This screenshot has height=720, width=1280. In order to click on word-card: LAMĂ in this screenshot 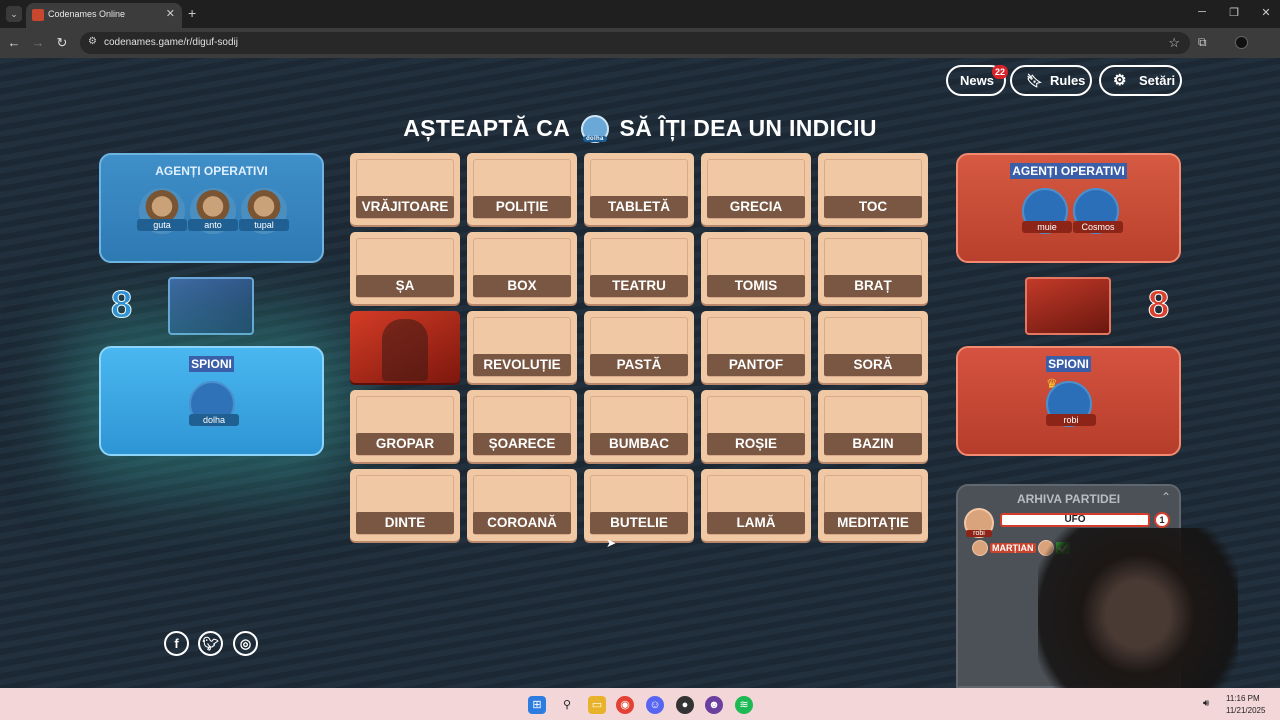, I will do `click(756, 505)`.